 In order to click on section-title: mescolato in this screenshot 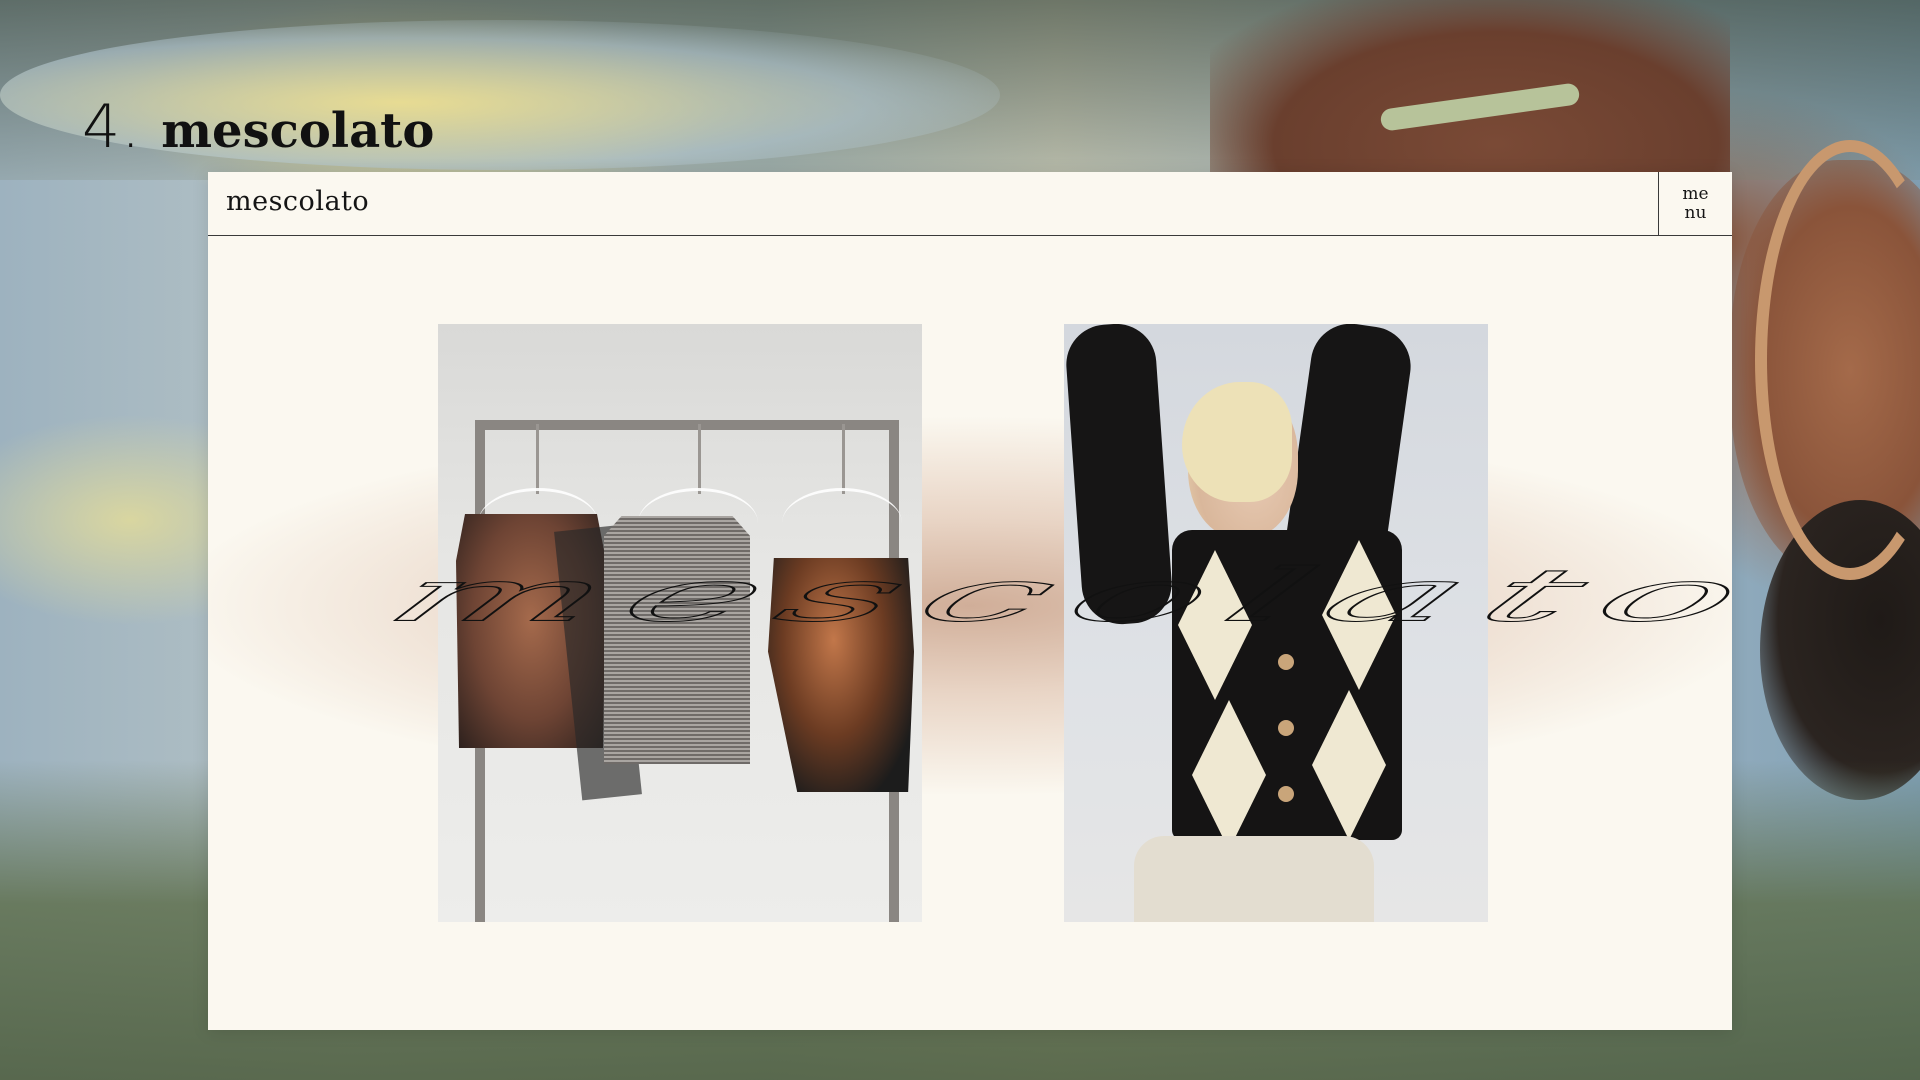, I will do `click(298, 131)`.